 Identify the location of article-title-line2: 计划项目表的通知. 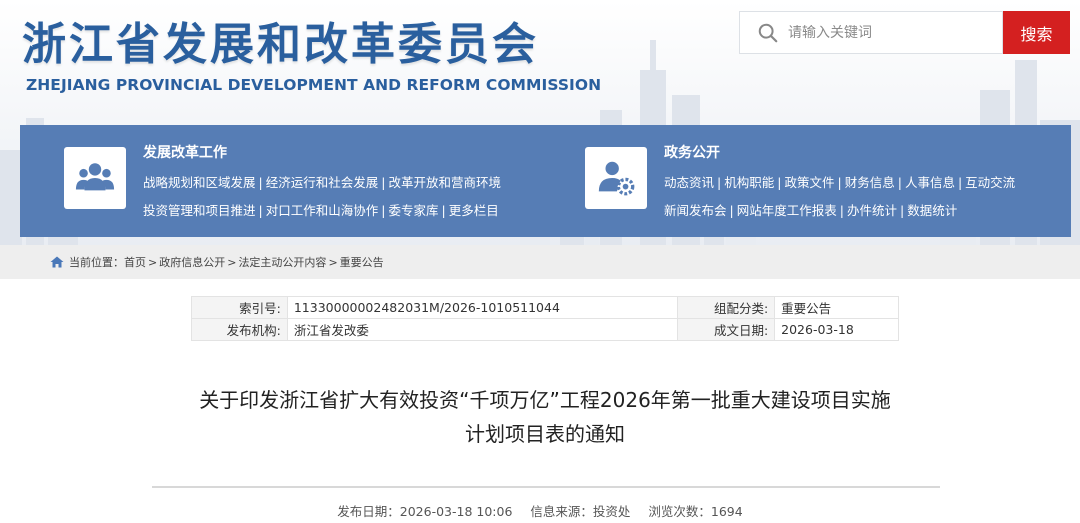
(545, 434).